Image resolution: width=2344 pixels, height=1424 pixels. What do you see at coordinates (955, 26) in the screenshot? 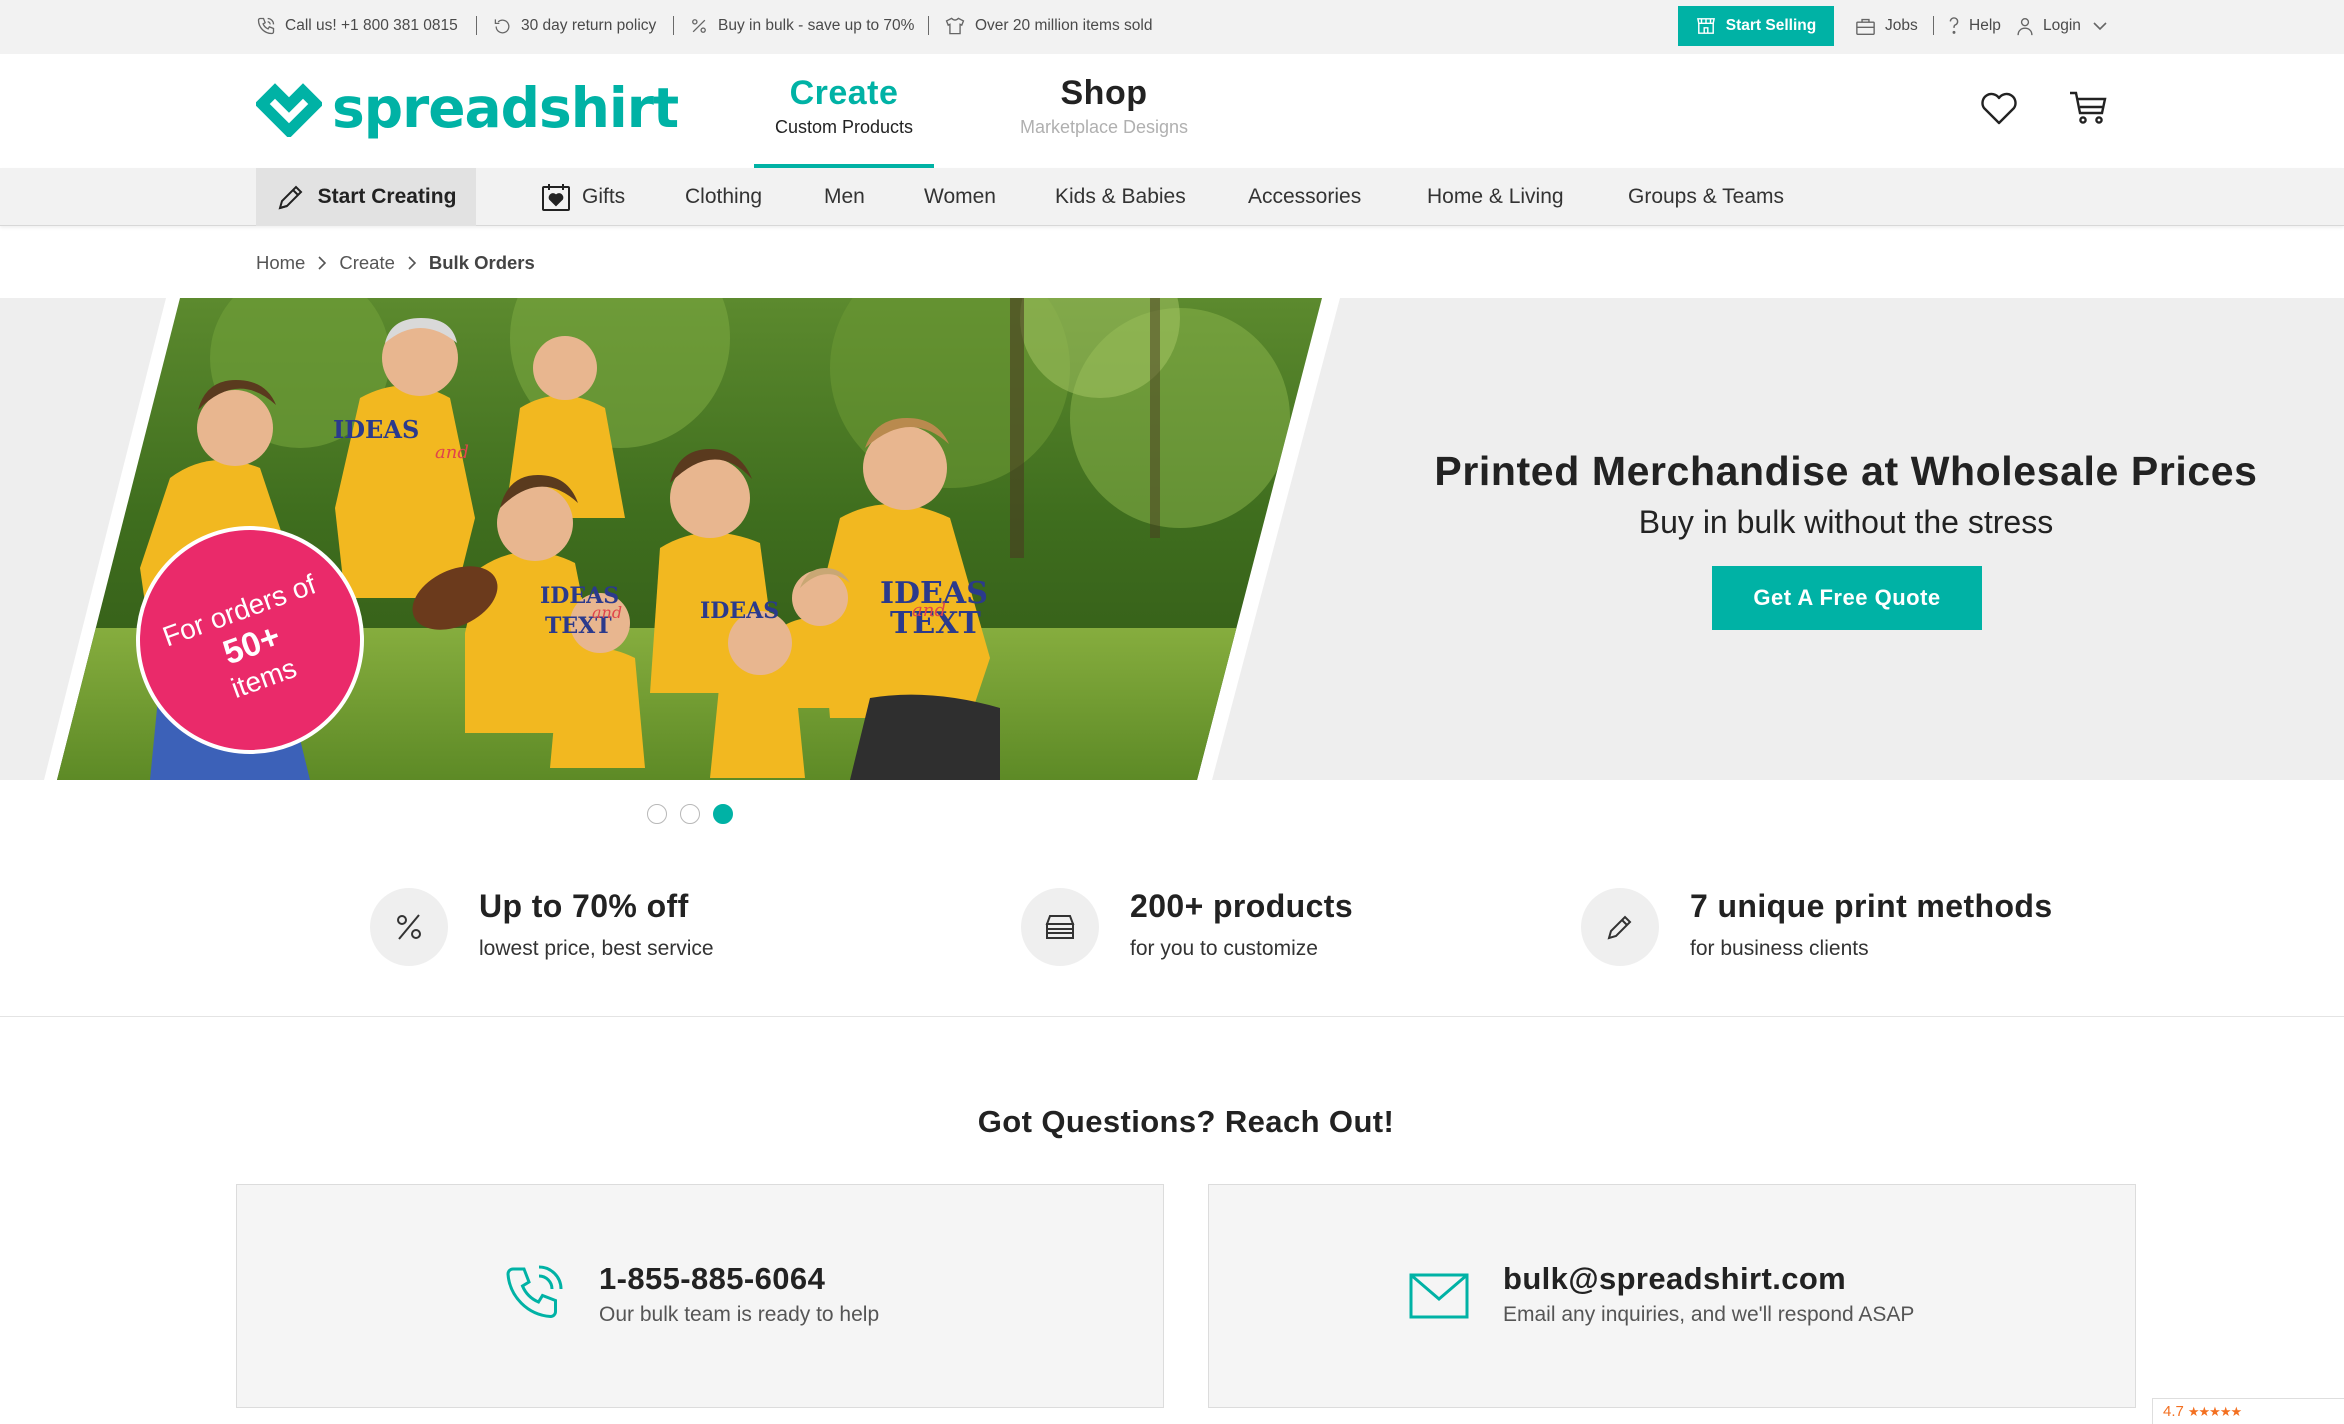
I see `tshirt-icon` at bounding box center [955, 26].